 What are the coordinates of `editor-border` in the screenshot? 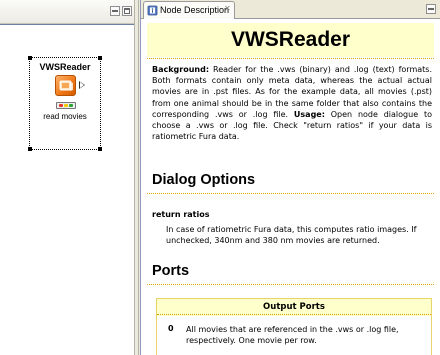 It's located at (67, 24).